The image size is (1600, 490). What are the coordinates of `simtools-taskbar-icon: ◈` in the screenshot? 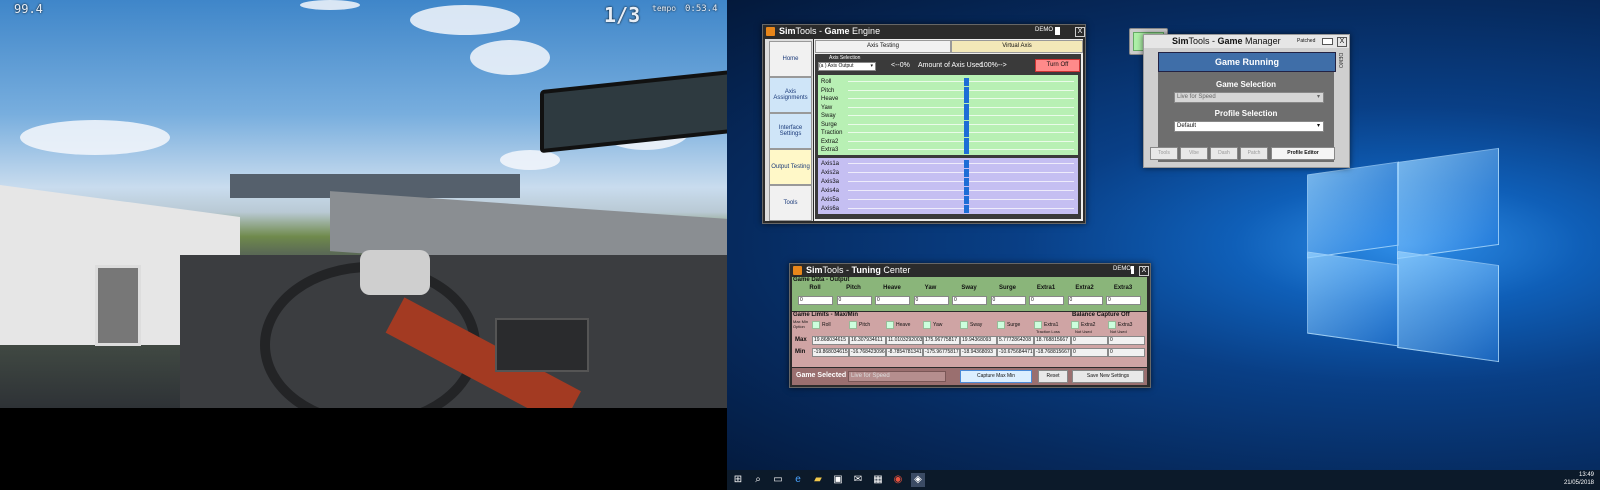 It's located at (918, 480).